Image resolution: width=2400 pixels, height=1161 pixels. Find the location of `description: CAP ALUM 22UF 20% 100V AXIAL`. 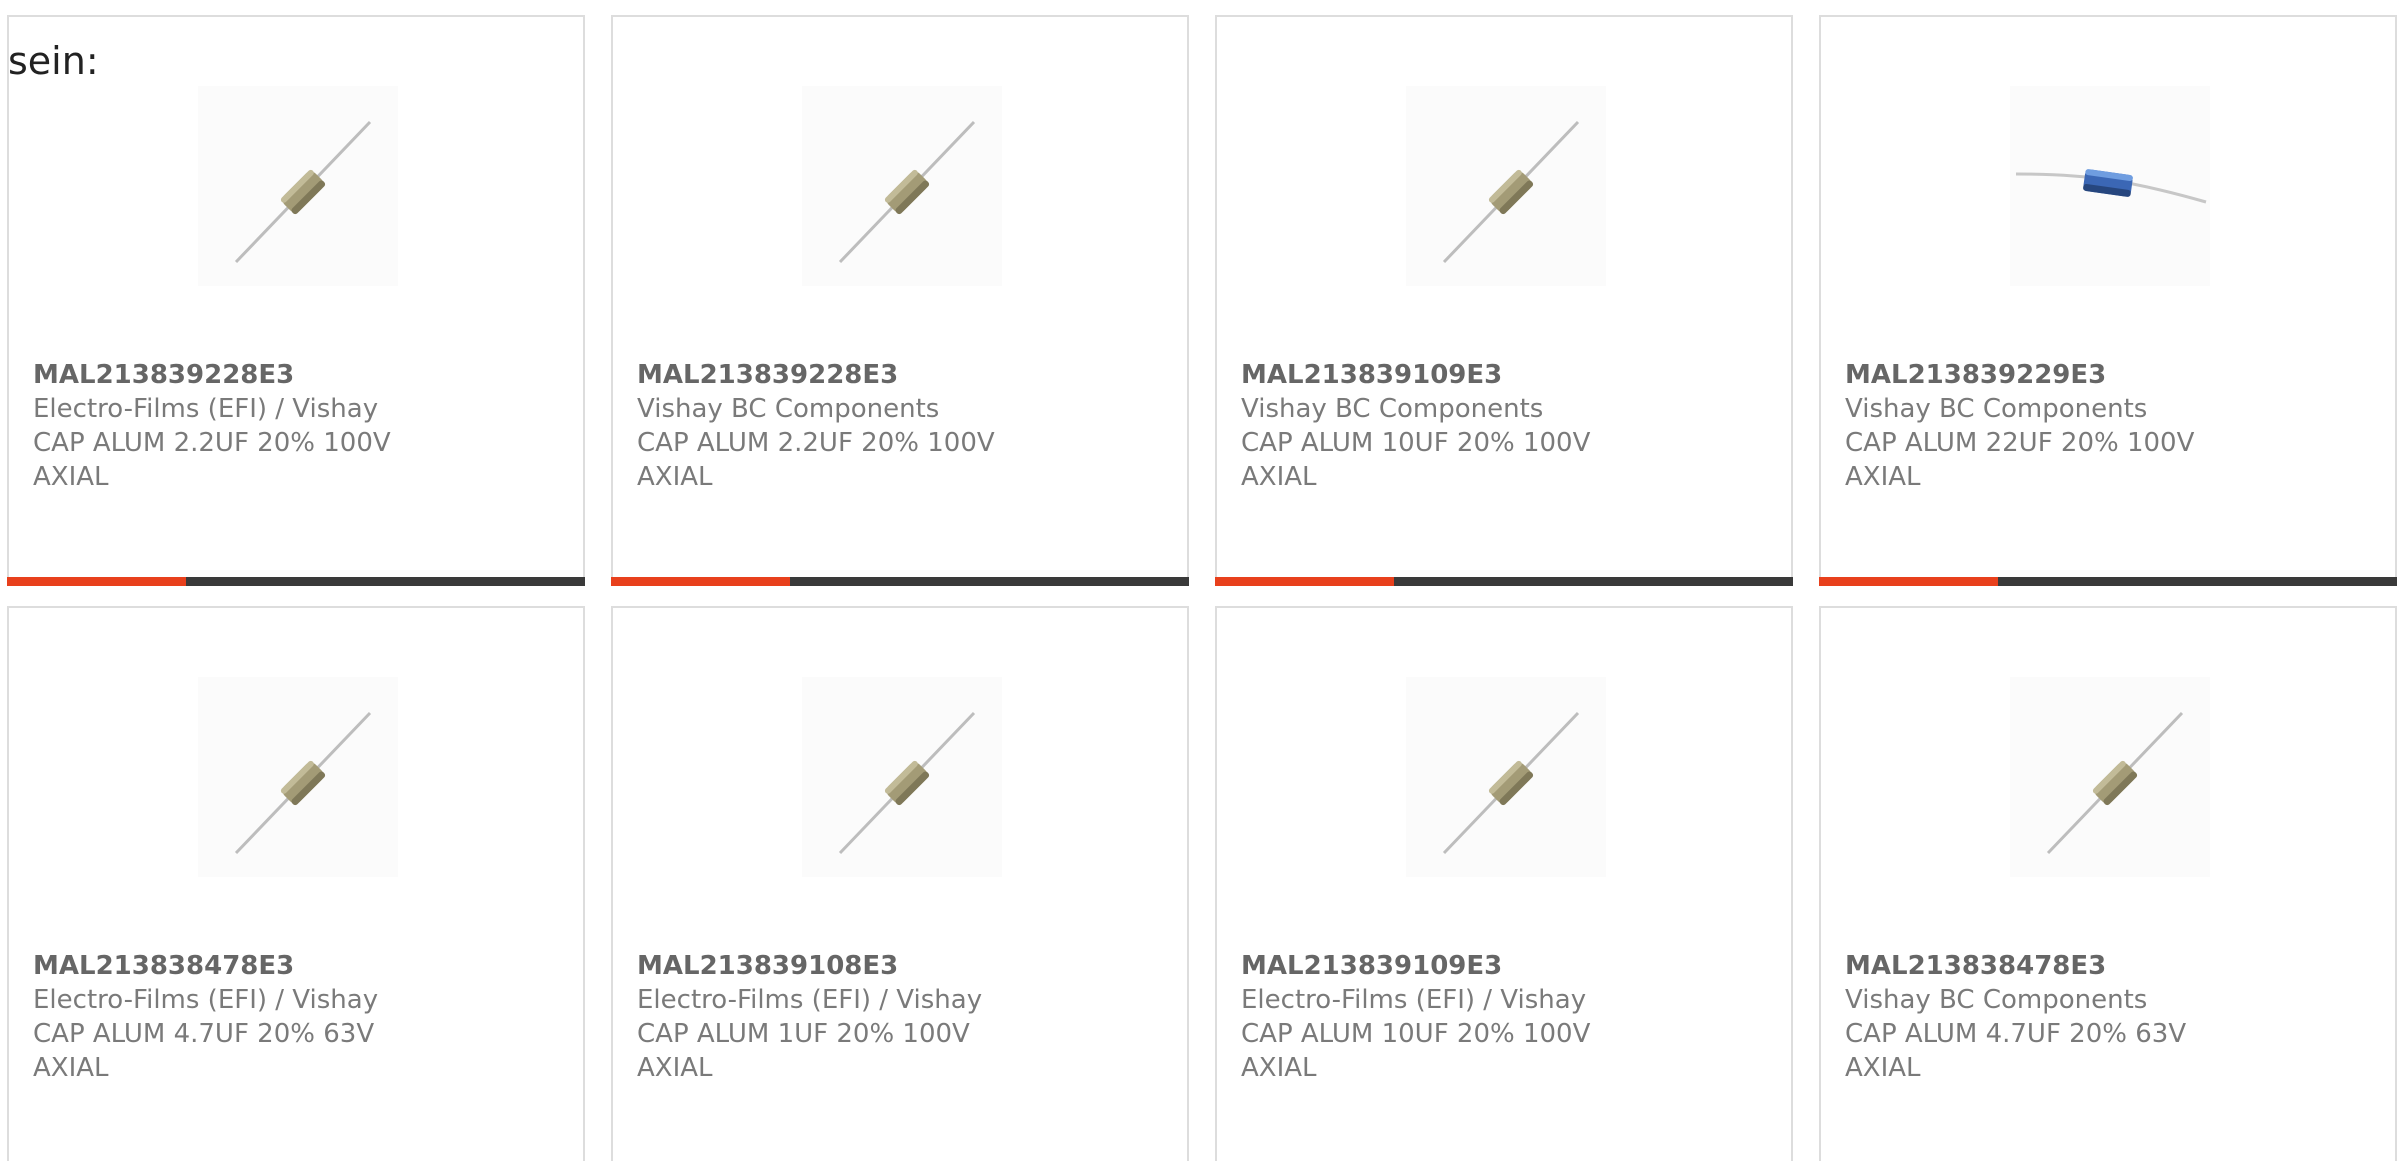

description: CAP ALUM 22UF 20% 100V AXIAL is located at coordinates (2020, 460).